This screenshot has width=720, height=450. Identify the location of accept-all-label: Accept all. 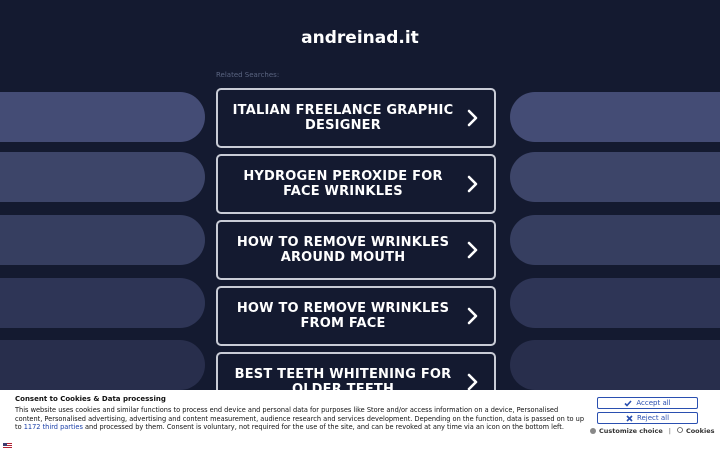
(653, 403).